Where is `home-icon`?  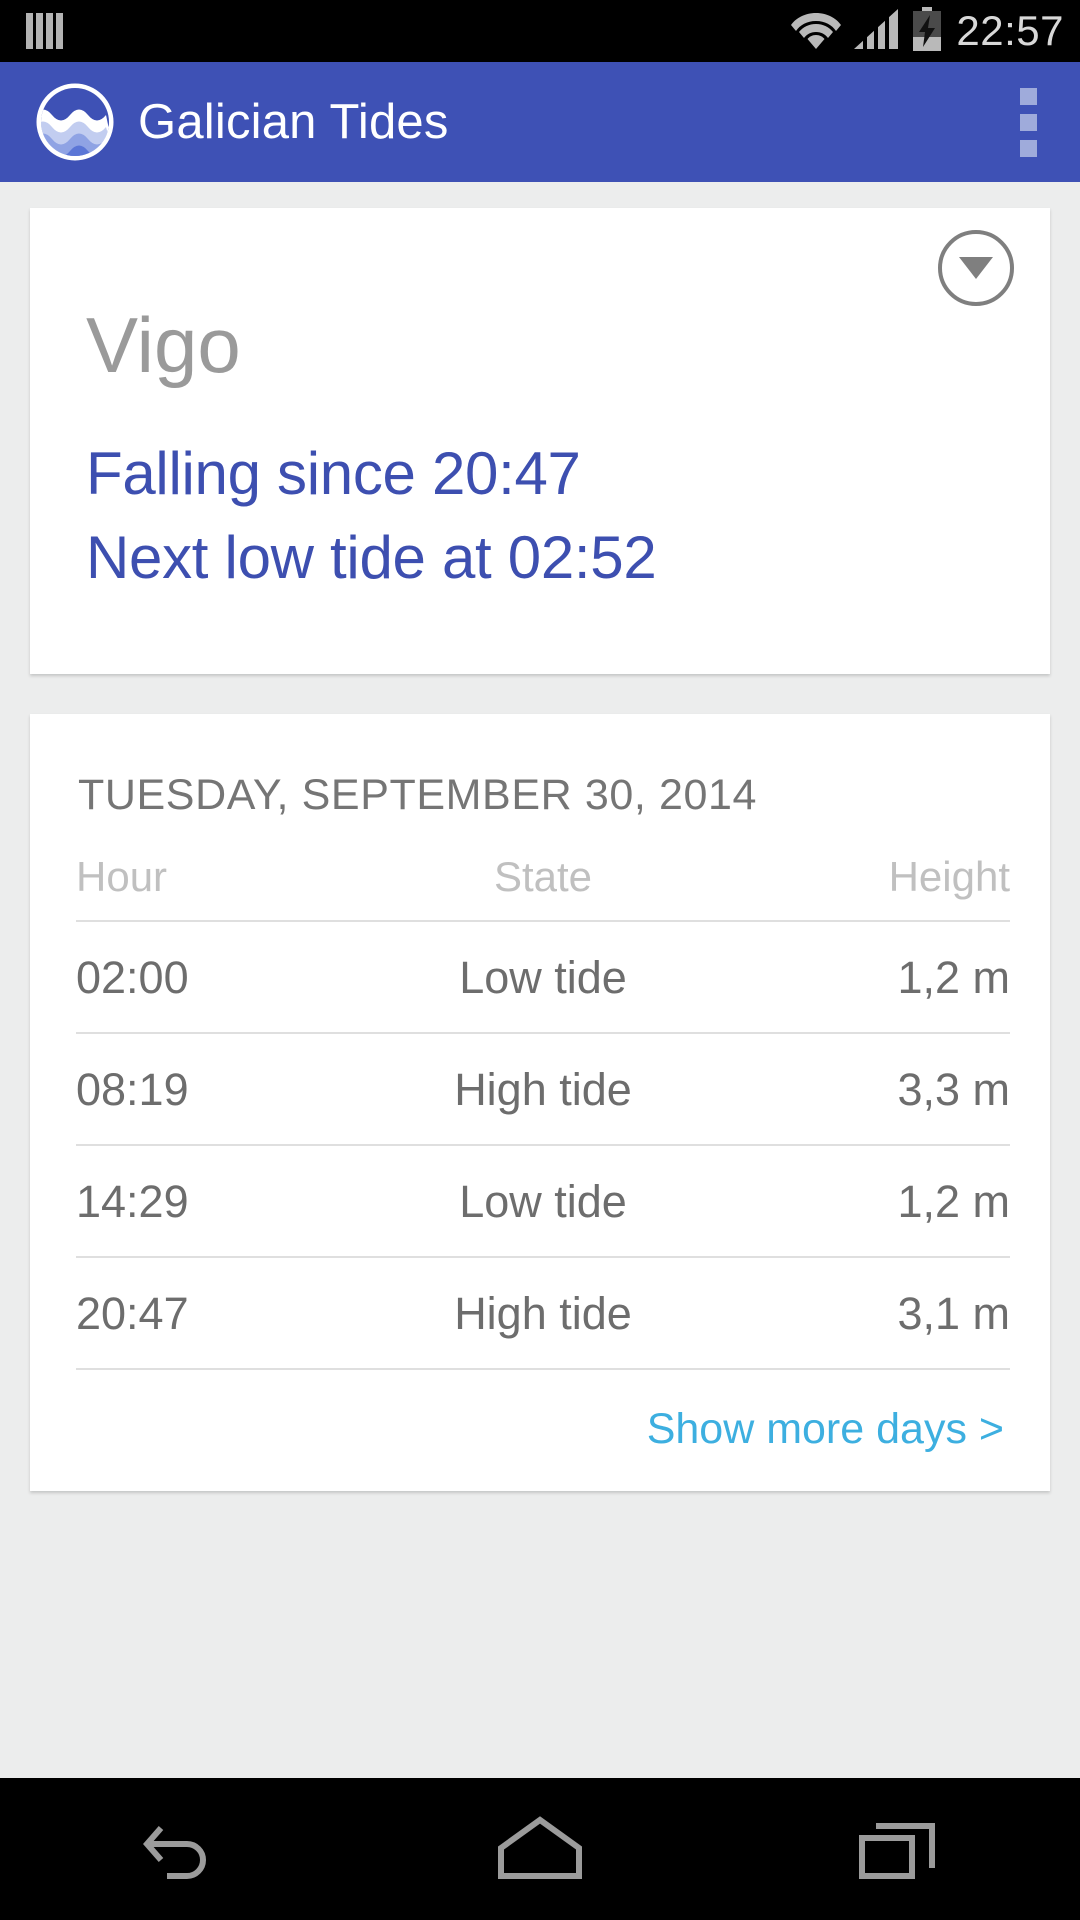
home-icon is located at coordinates (540, 1849).